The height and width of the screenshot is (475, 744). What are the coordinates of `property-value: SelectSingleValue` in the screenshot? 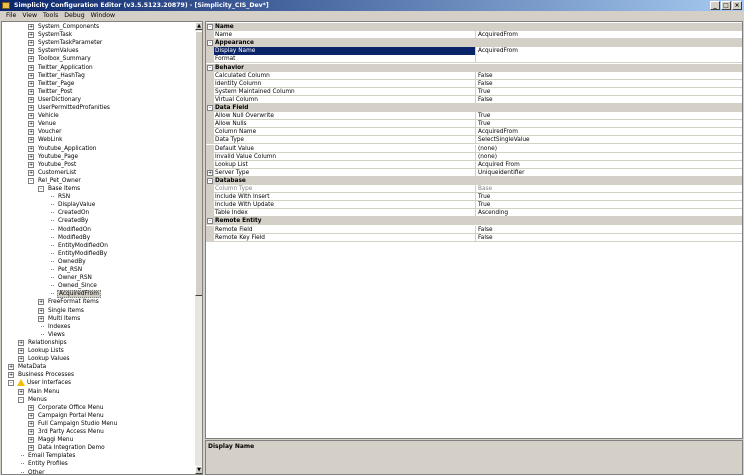 It's located at (609, 140).